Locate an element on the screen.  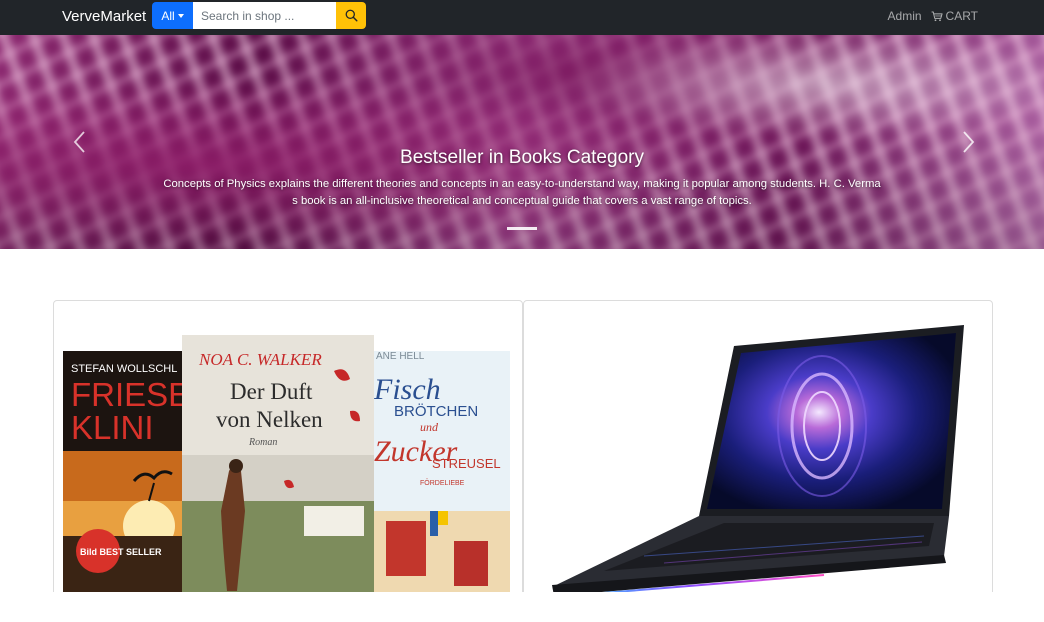
book1-author: STEFAN WOLLSCHL is located at coordinates (124, 369).